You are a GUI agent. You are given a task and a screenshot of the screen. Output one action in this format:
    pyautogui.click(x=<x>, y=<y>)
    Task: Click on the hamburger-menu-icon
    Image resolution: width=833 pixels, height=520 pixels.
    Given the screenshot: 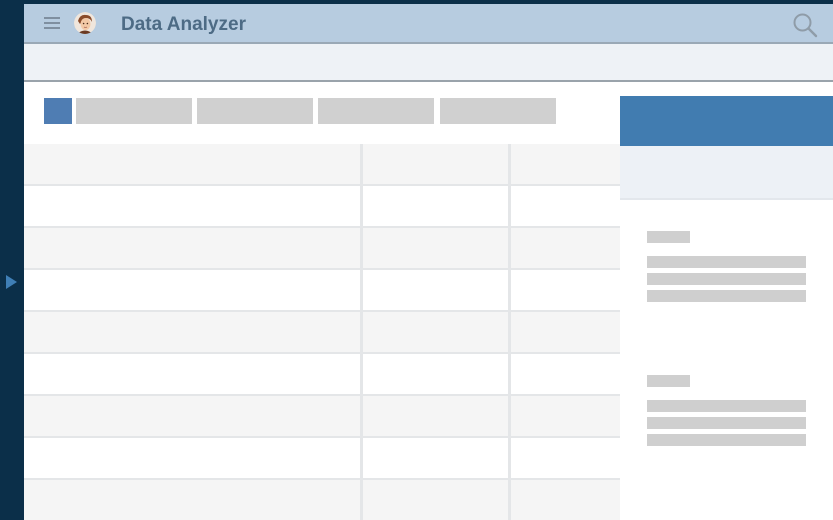 What is the action you would take?
    pyautogui.click(x=52, y=23)
    